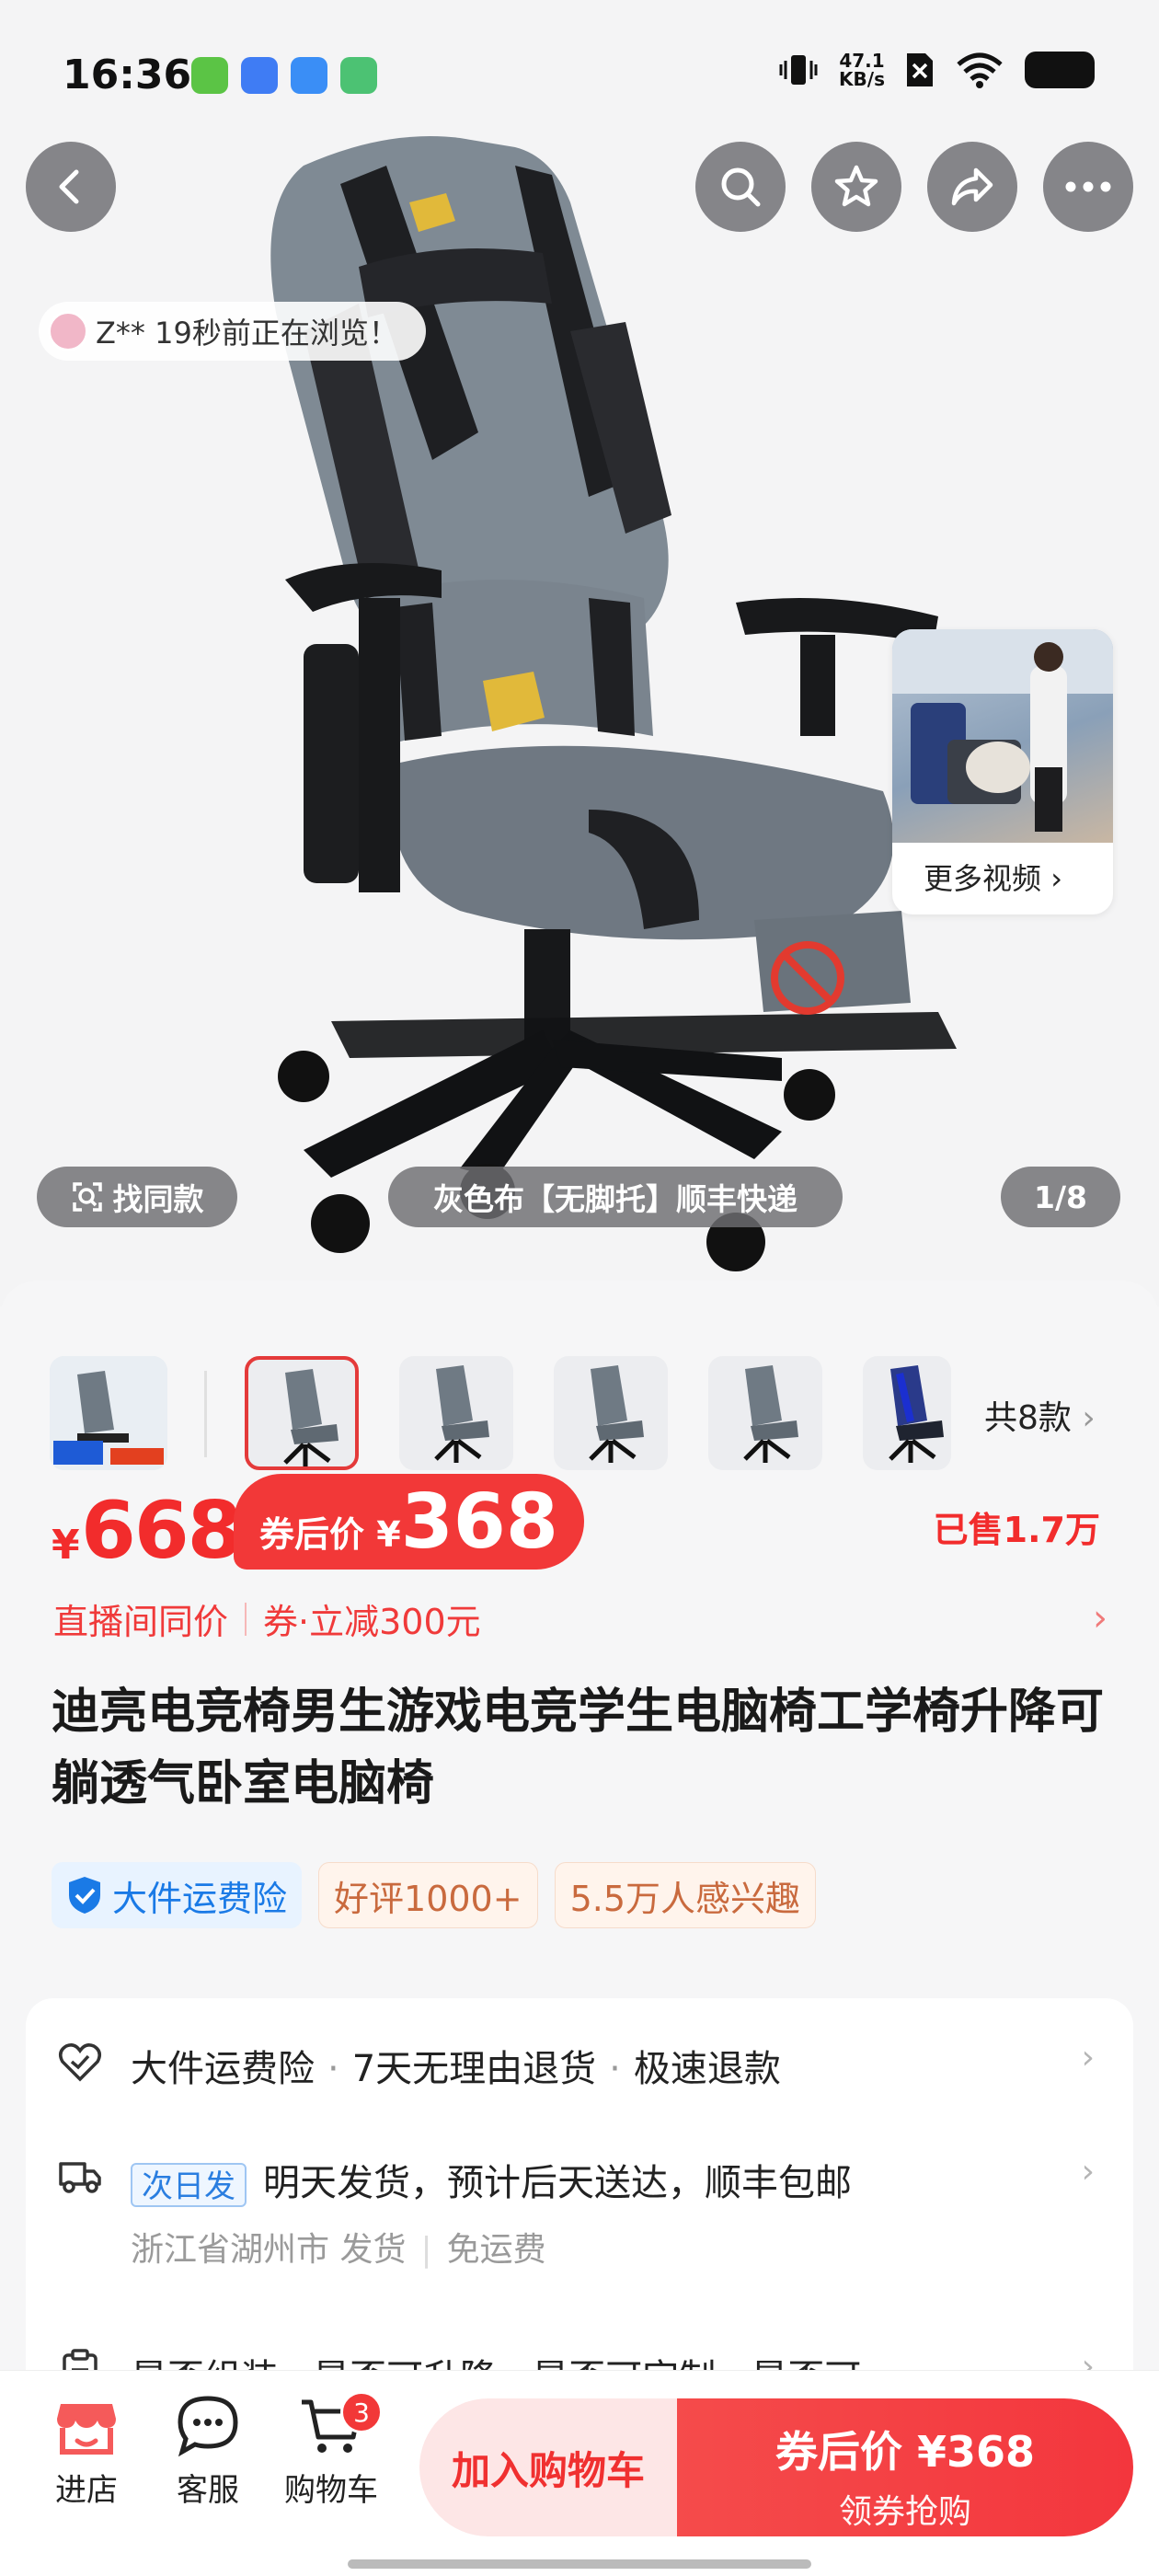 The height and width of the screenshot is (2576, 1159). What do you see at coordinates (330, 1534) in the screenshot?
I see `coupon-price-prefix: 券后价 ¥` at bounding box center [330, 1534].